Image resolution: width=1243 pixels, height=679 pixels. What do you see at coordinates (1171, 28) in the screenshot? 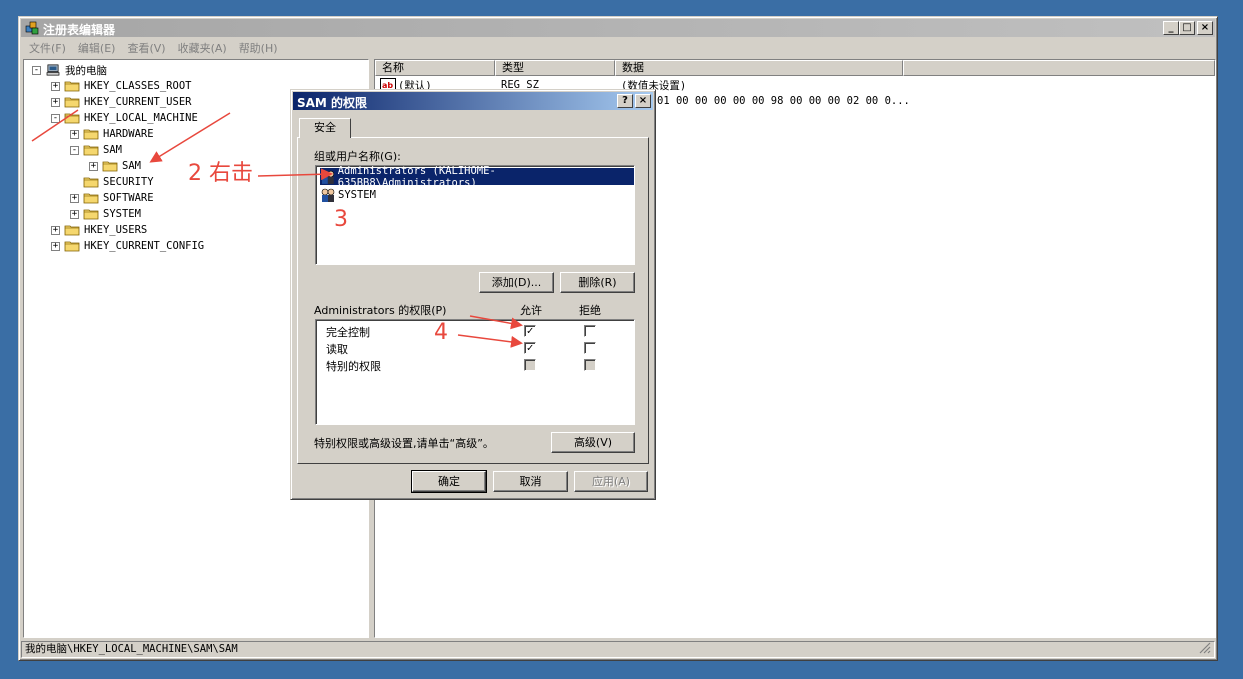
I see `minimize-button: _` at bounding box center [1171, 28].